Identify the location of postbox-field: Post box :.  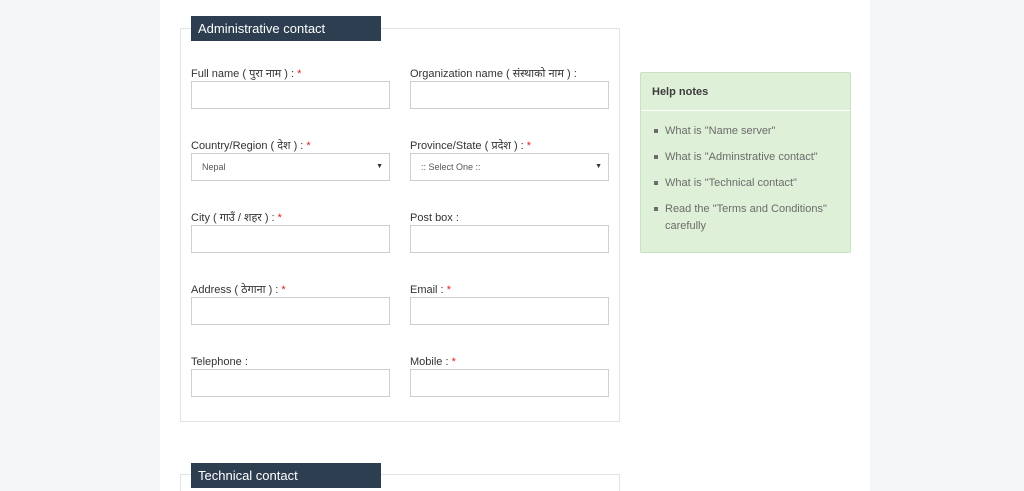
(509, 232).